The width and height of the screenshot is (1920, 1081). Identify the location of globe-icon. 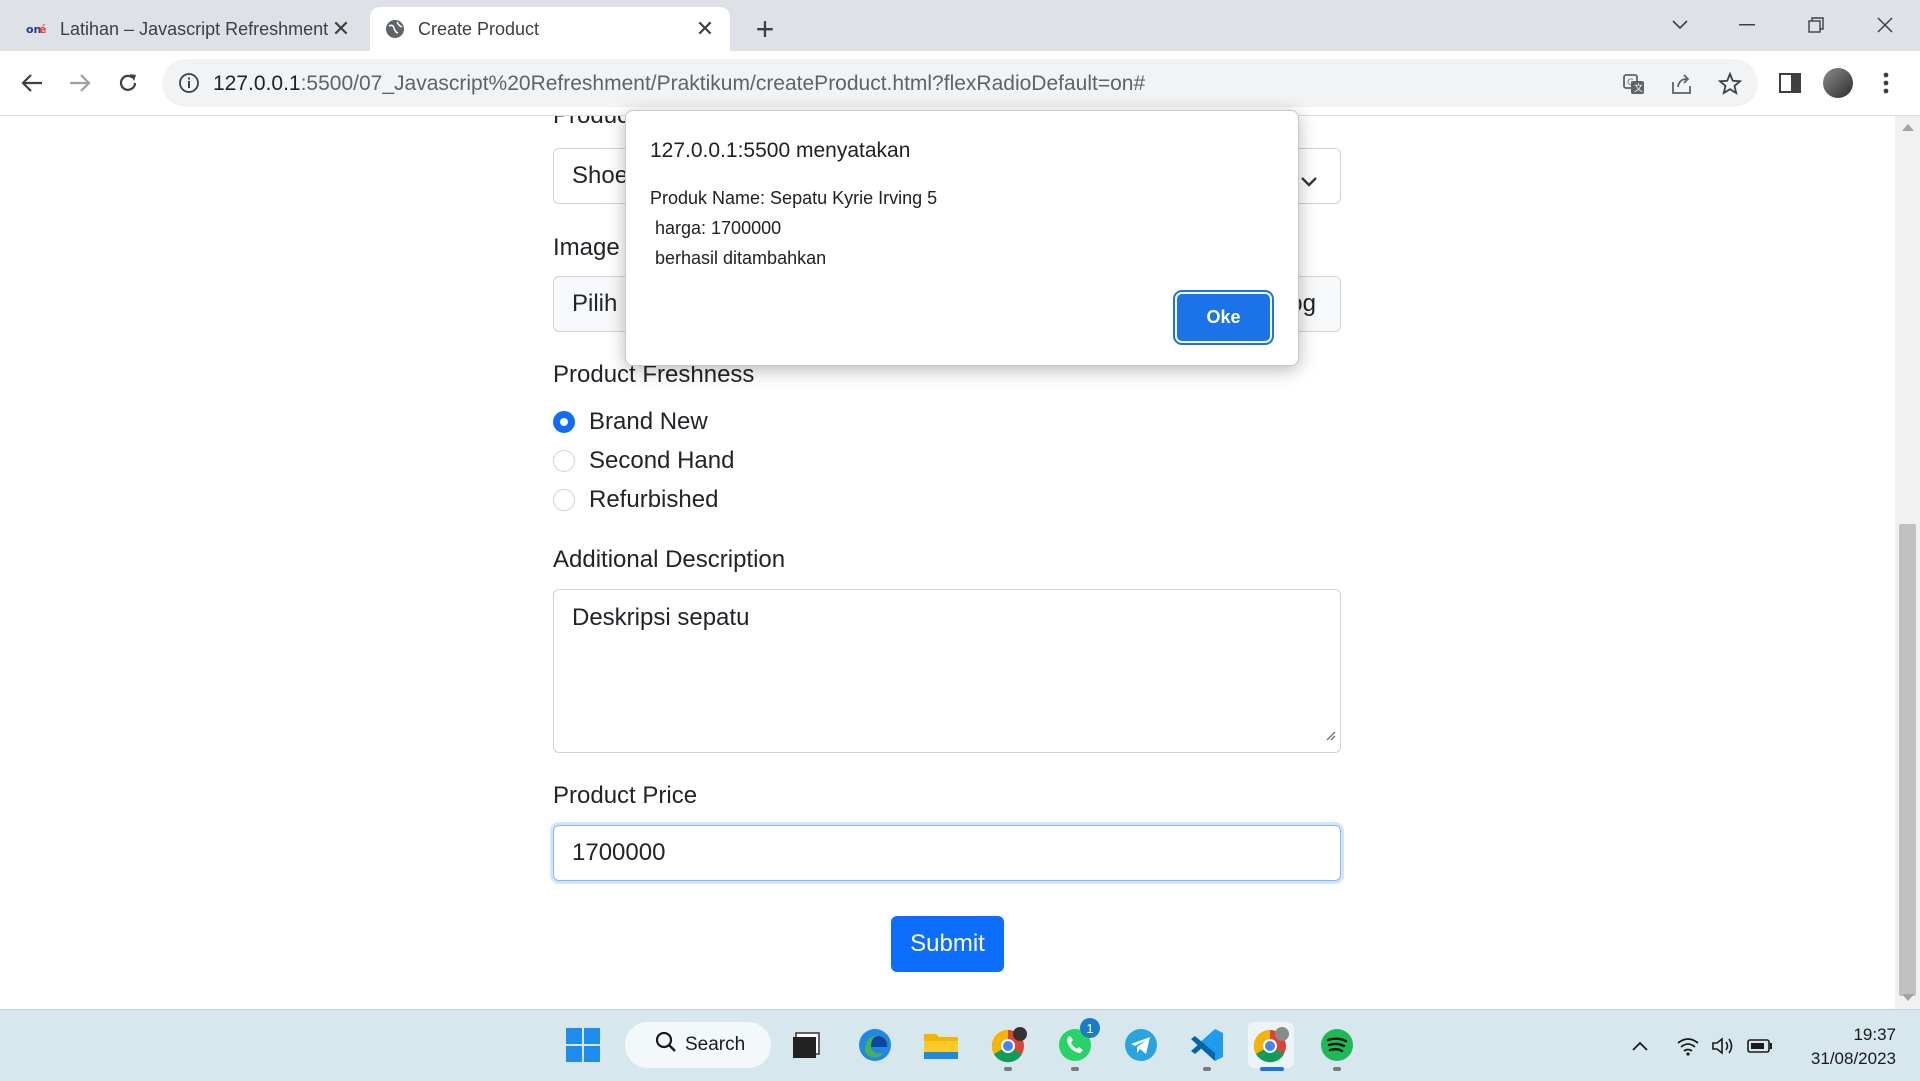
(395, 29).